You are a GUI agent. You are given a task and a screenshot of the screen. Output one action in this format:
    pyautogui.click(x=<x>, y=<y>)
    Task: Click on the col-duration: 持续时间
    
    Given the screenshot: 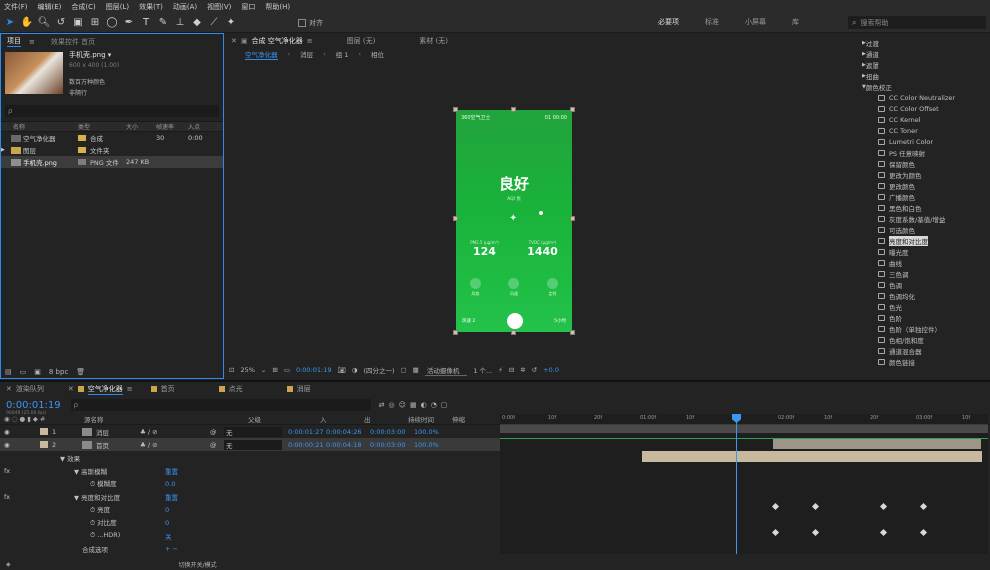 What is the action you would take?
    pyautogui.click(x=430, y=419)
    